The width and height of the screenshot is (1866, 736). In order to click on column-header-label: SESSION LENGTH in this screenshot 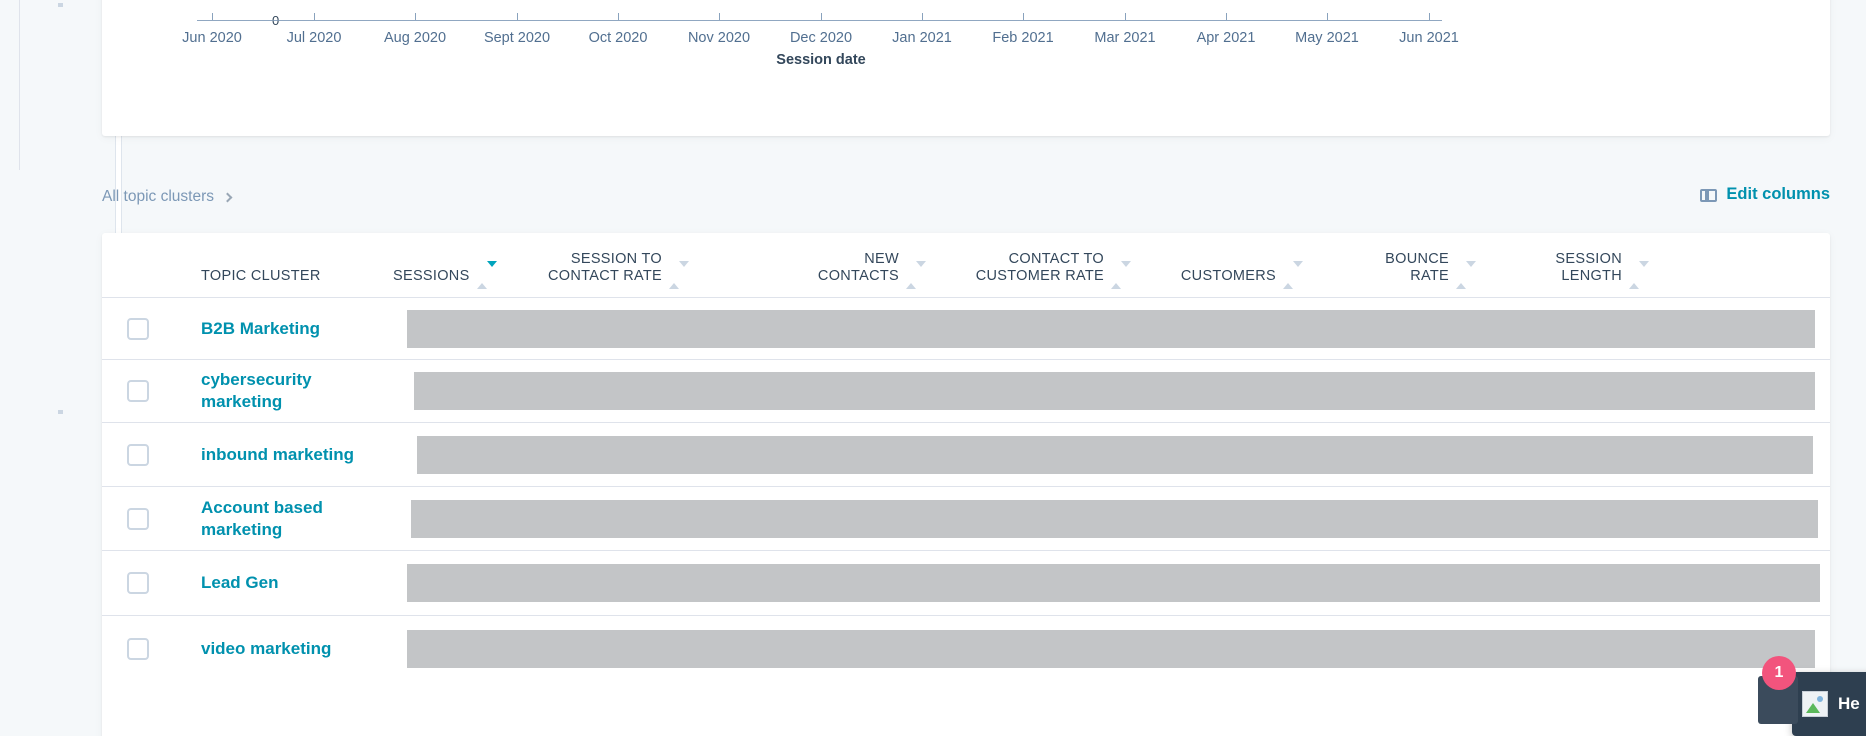, I will do `click(1588, 267)`.